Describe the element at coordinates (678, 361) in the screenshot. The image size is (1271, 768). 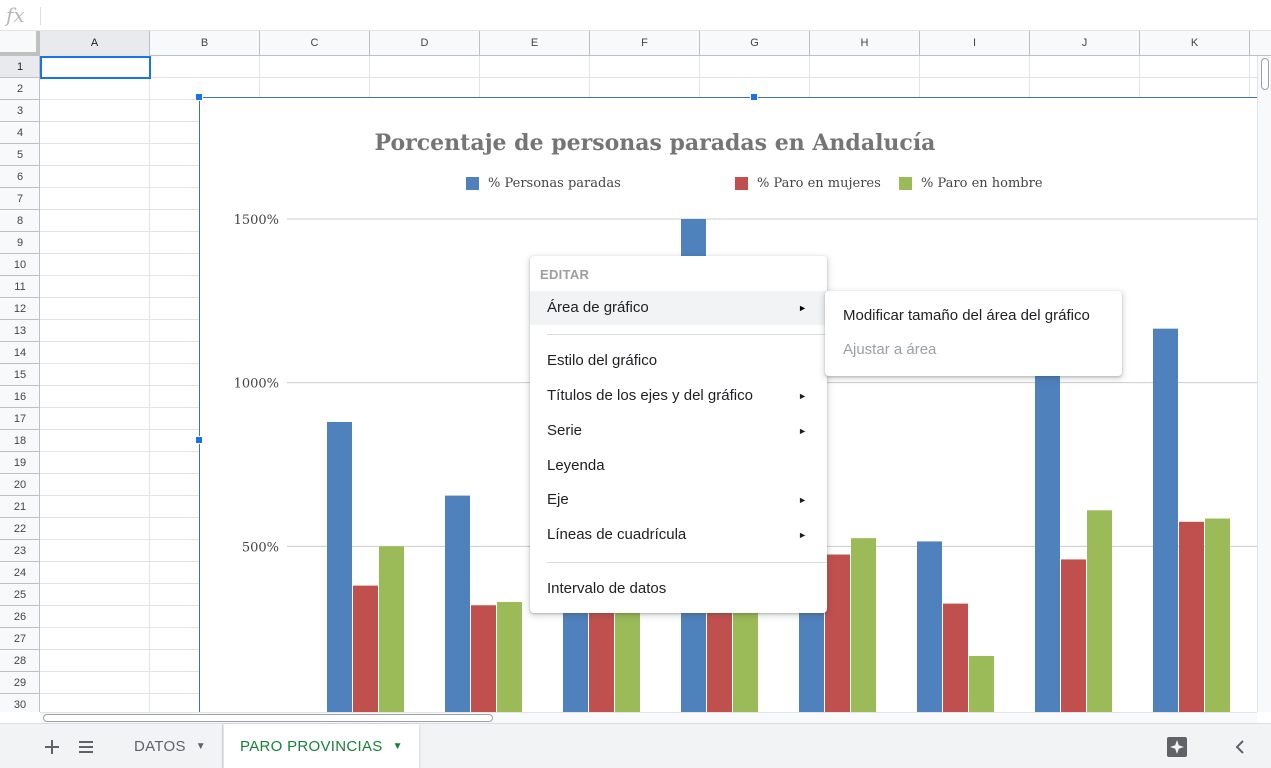
I see `menu-item-1: Estilo del gráfico` at that location.